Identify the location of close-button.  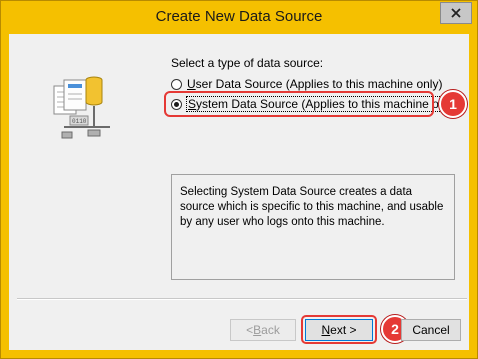
(456, 13).